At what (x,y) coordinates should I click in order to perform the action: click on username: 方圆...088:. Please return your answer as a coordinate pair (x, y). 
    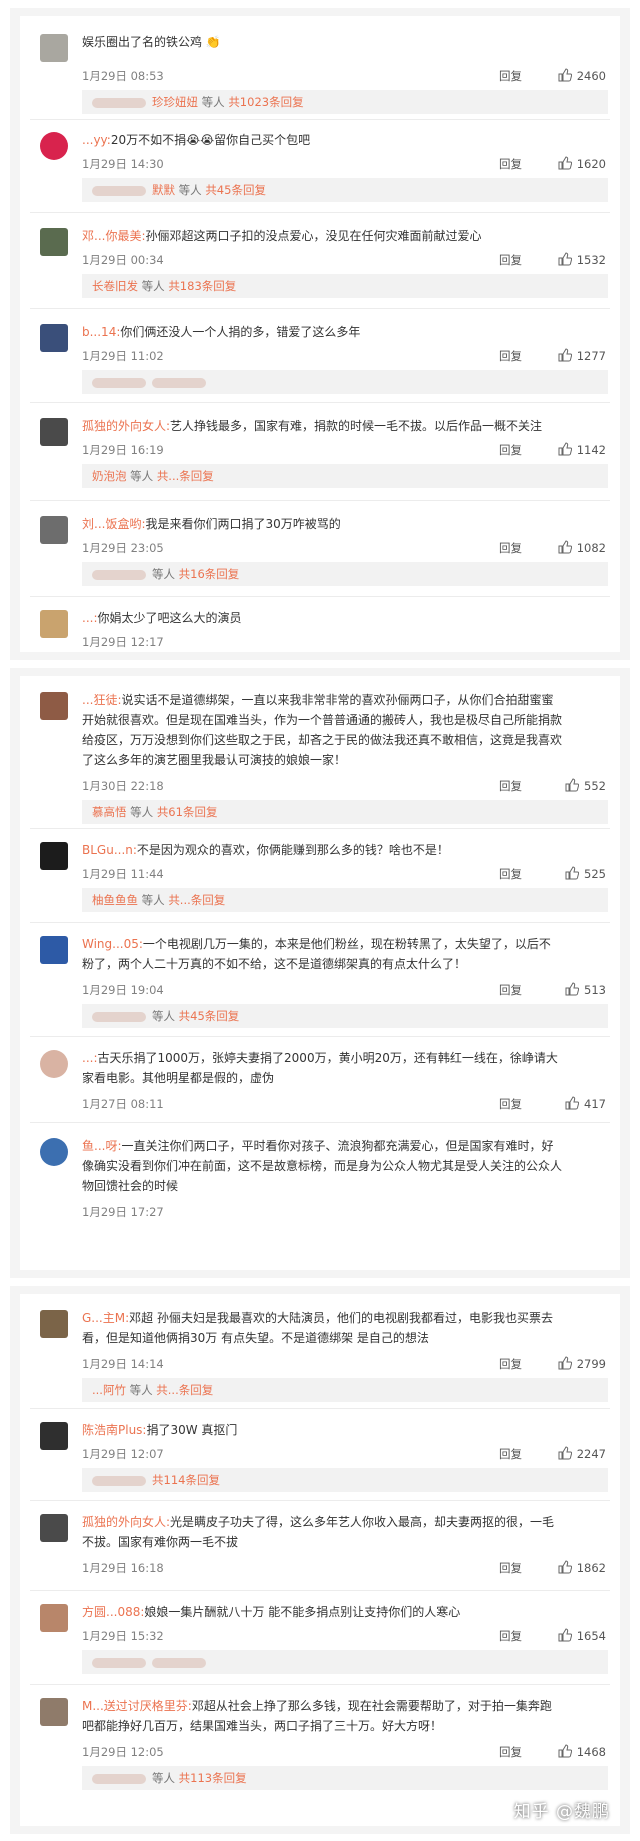
    Looking at the image, I should click on (113, 1612).